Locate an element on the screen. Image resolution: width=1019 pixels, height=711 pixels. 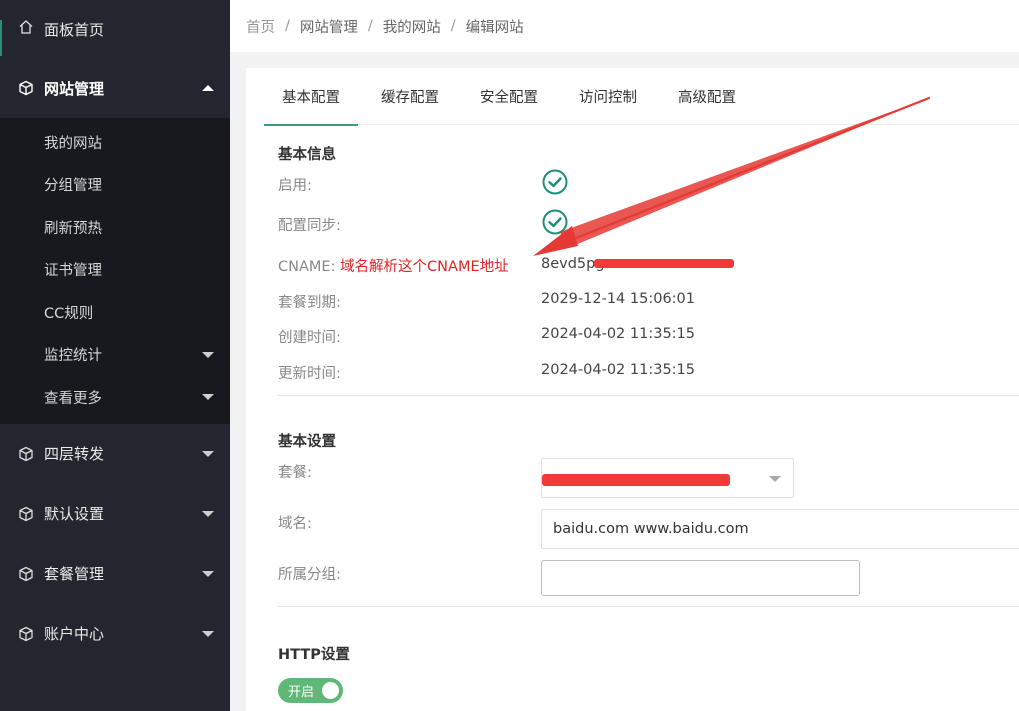
sidebar-group-account: 账户中心 is located at coordinates (115, 634).